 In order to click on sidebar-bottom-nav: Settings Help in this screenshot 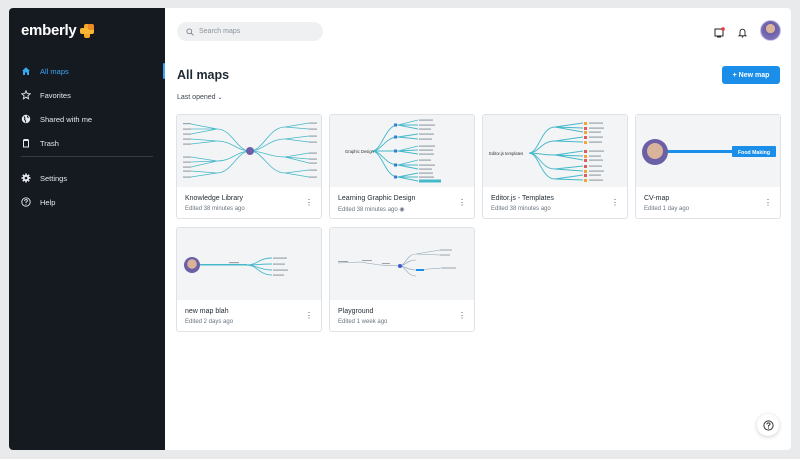, I will do `click(87, 190)`.